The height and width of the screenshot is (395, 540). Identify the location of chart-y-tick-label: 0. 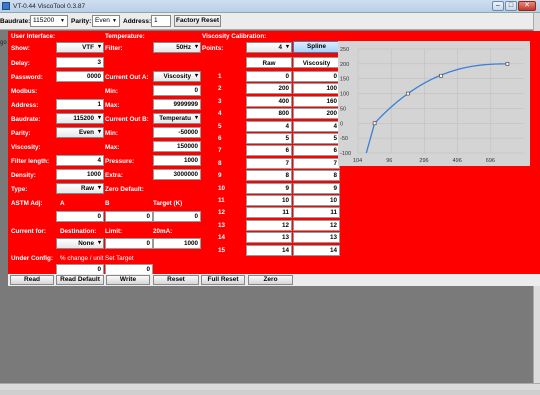
(341, 124).